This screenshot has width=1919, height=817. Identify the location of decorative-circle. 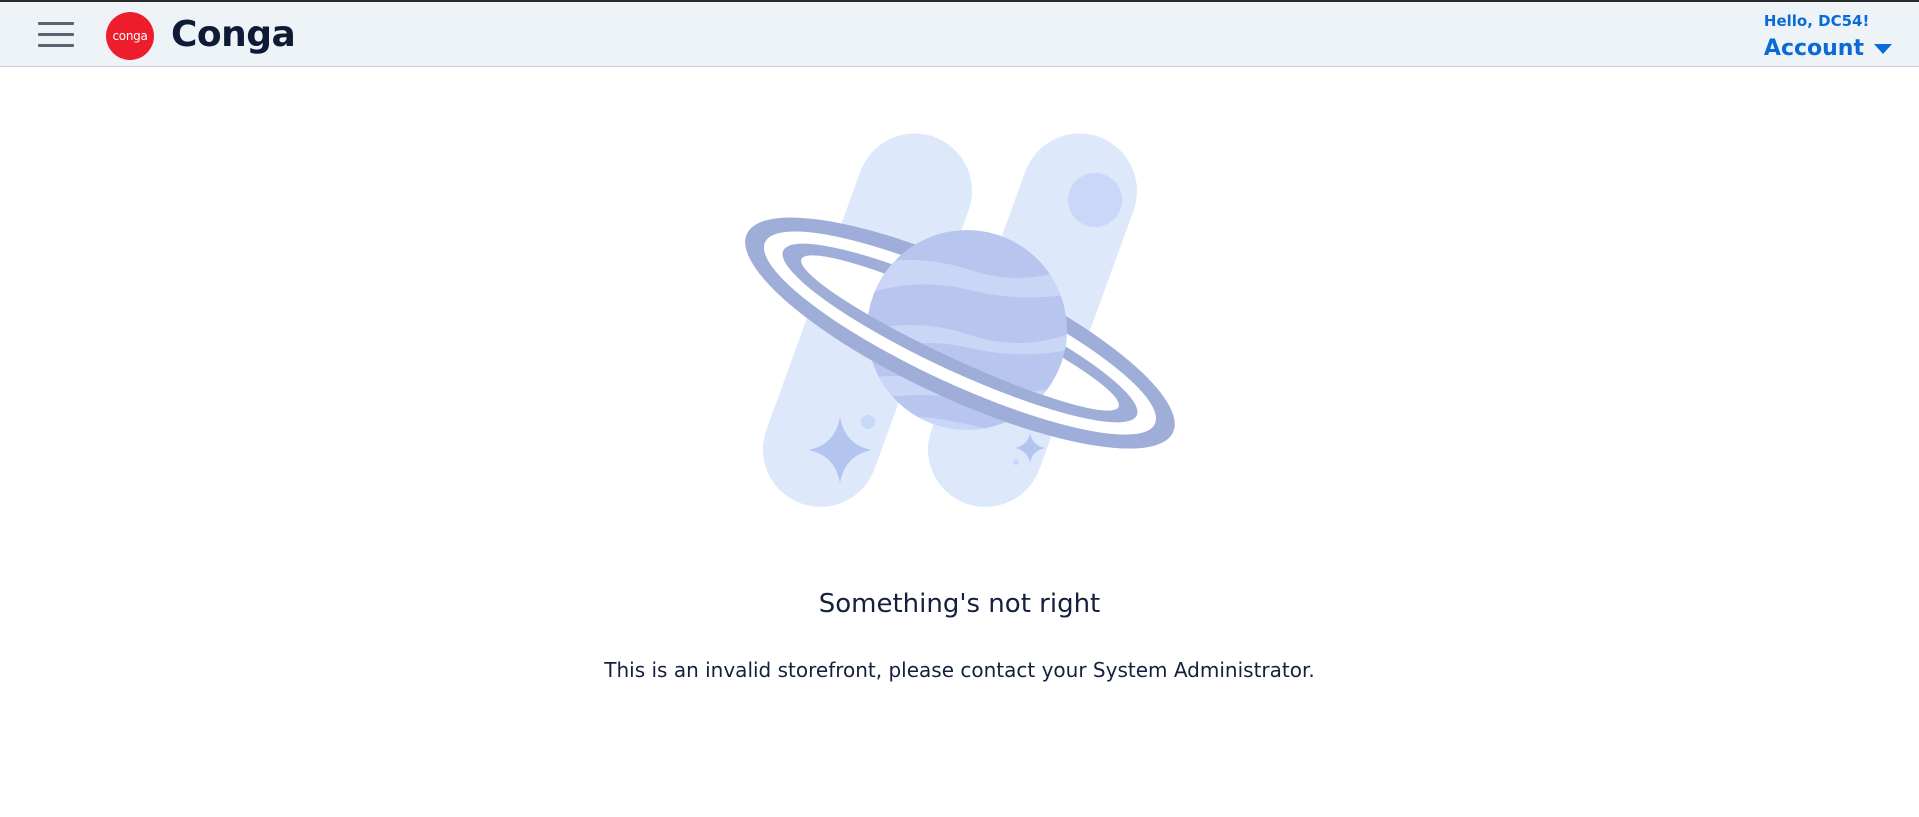
(1095, 200).